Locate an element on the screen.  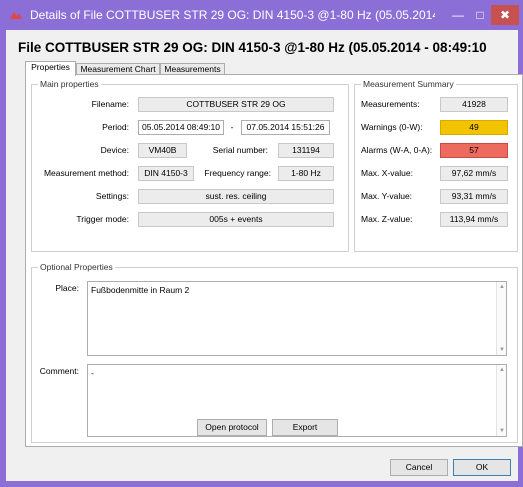
ok-button: OK is located at coordinates (482, 467).